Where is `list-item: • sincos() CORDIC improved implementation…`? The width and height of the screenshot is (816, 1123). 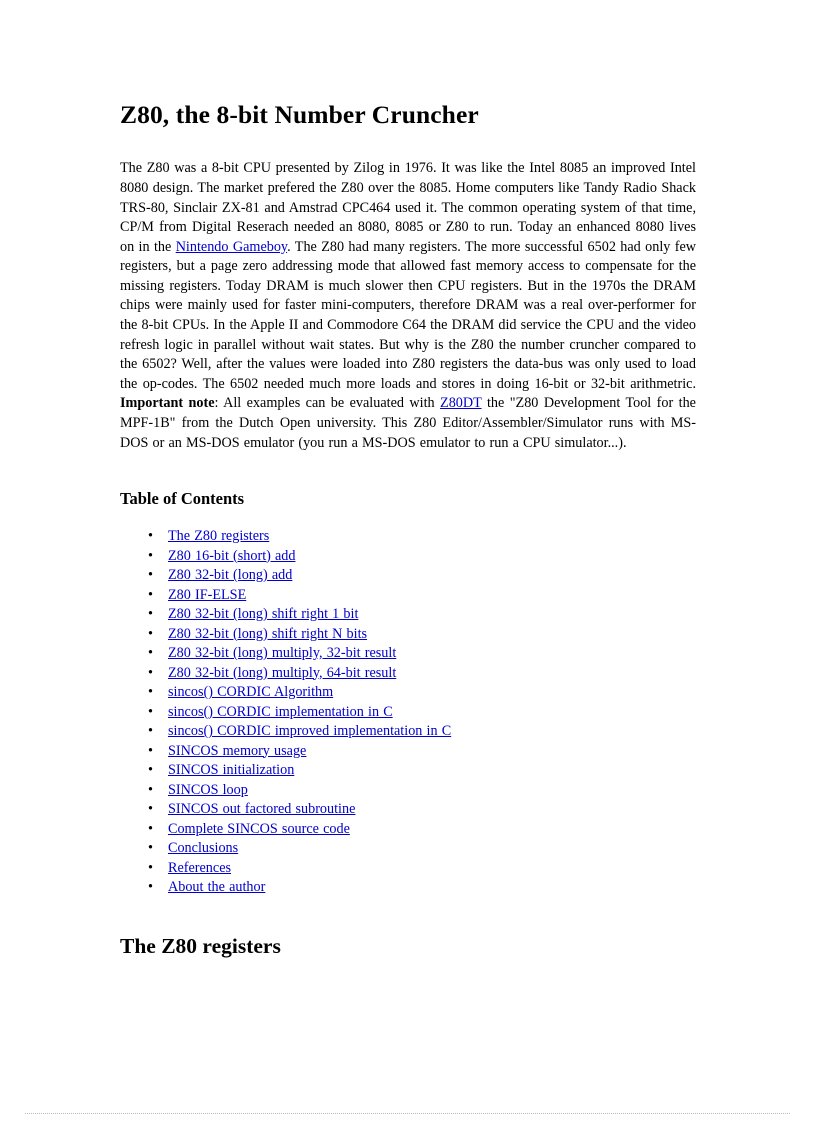
list-item: • sincos() CORDIC improved implementation… is located at coordinates (408, 732).